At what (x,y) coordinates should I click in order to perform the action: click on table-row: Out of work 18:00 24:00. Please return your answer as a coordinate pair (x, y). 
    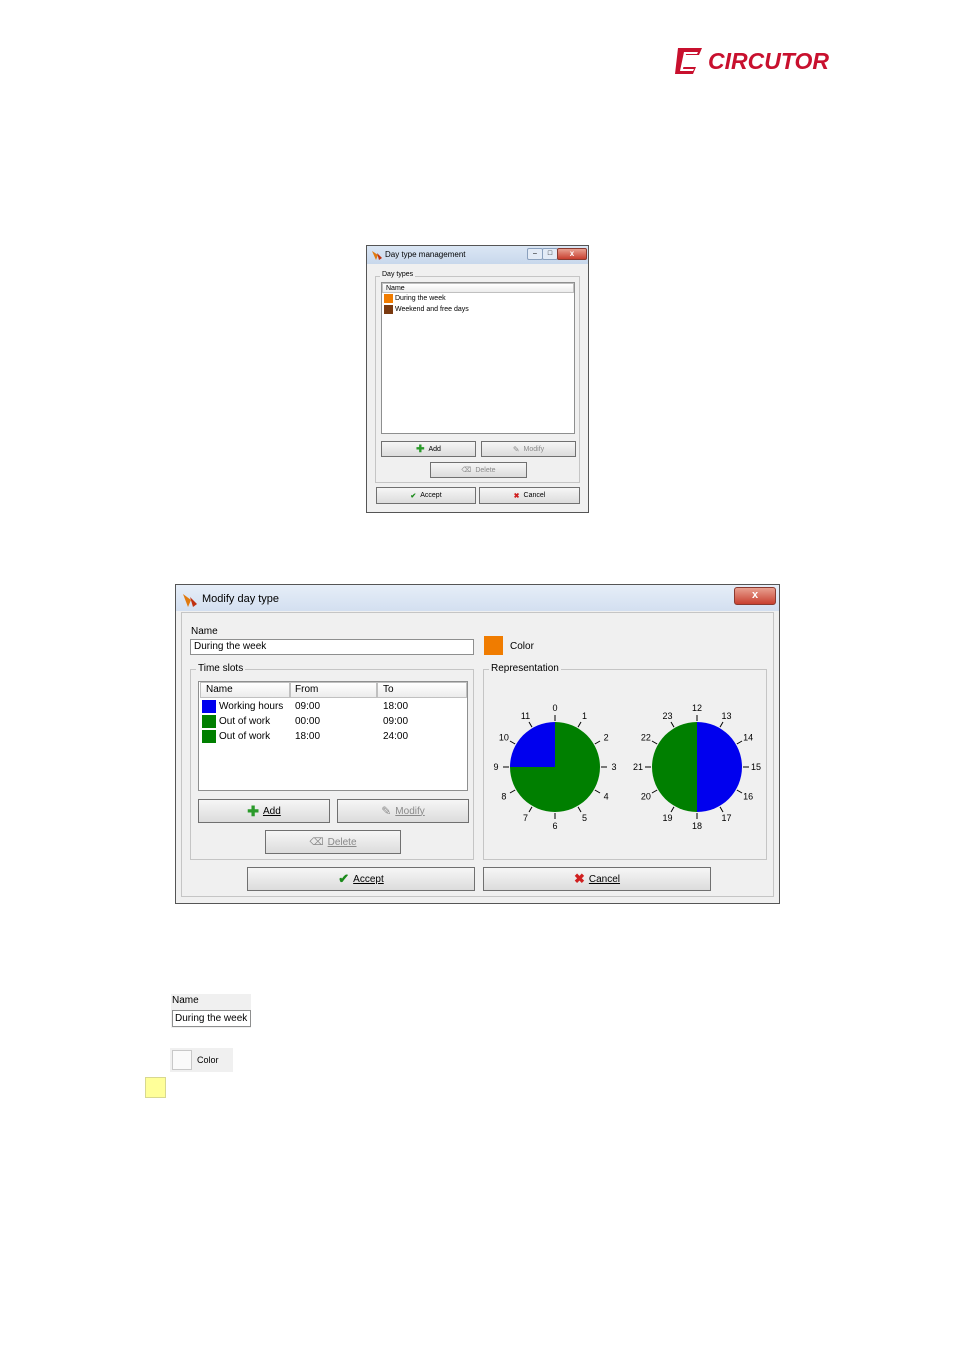
    Looking at the image, I should click on (333, 736).